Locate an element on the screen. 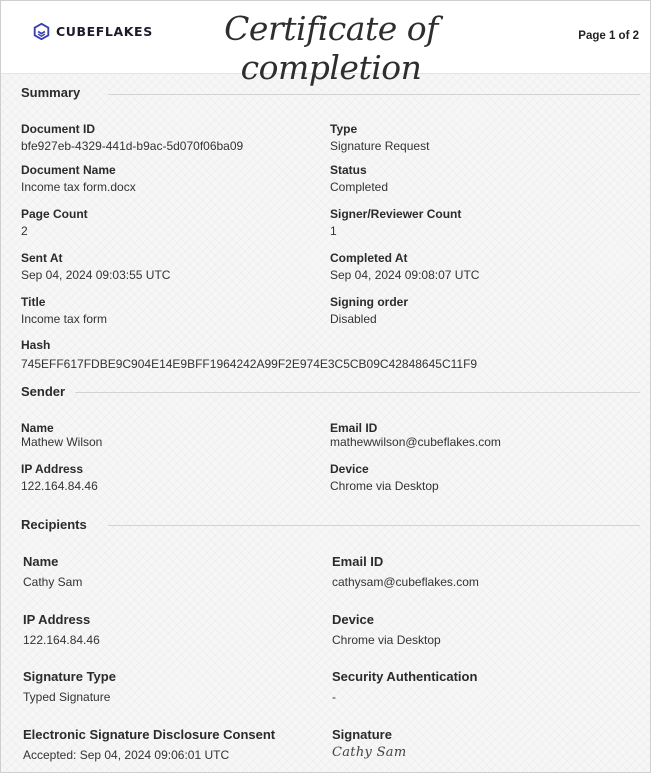  recipient-device-field: Device Chrome via Desktop is located at coordinates (386, 629).